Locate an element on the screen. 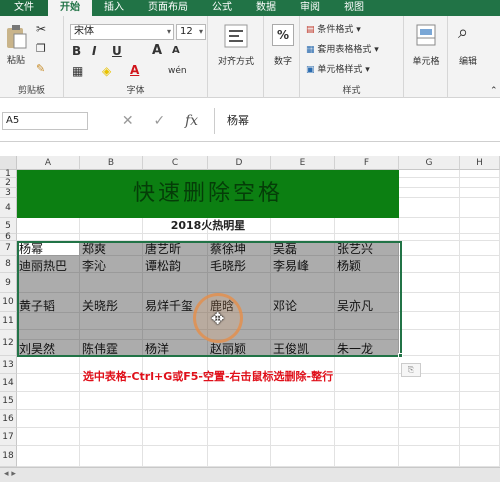  tab-review: 审阅 is located at coordinates (310, 8).